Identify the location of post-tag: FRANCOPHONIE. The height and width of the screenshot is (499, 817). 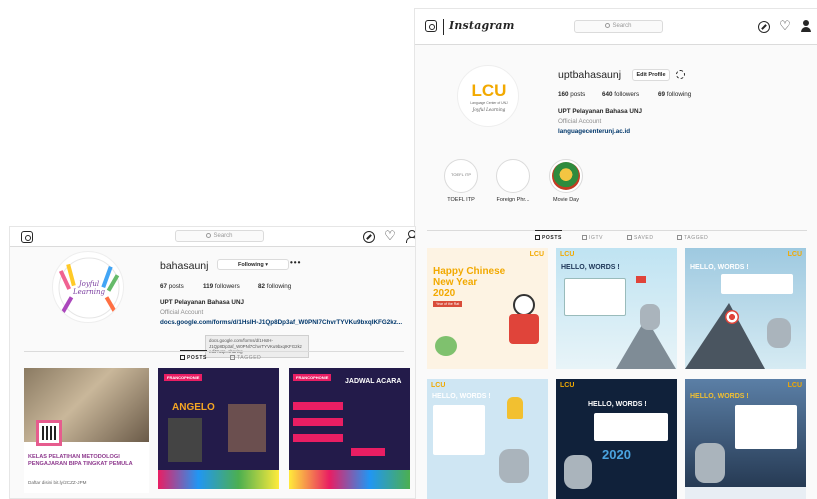
(183, 377).